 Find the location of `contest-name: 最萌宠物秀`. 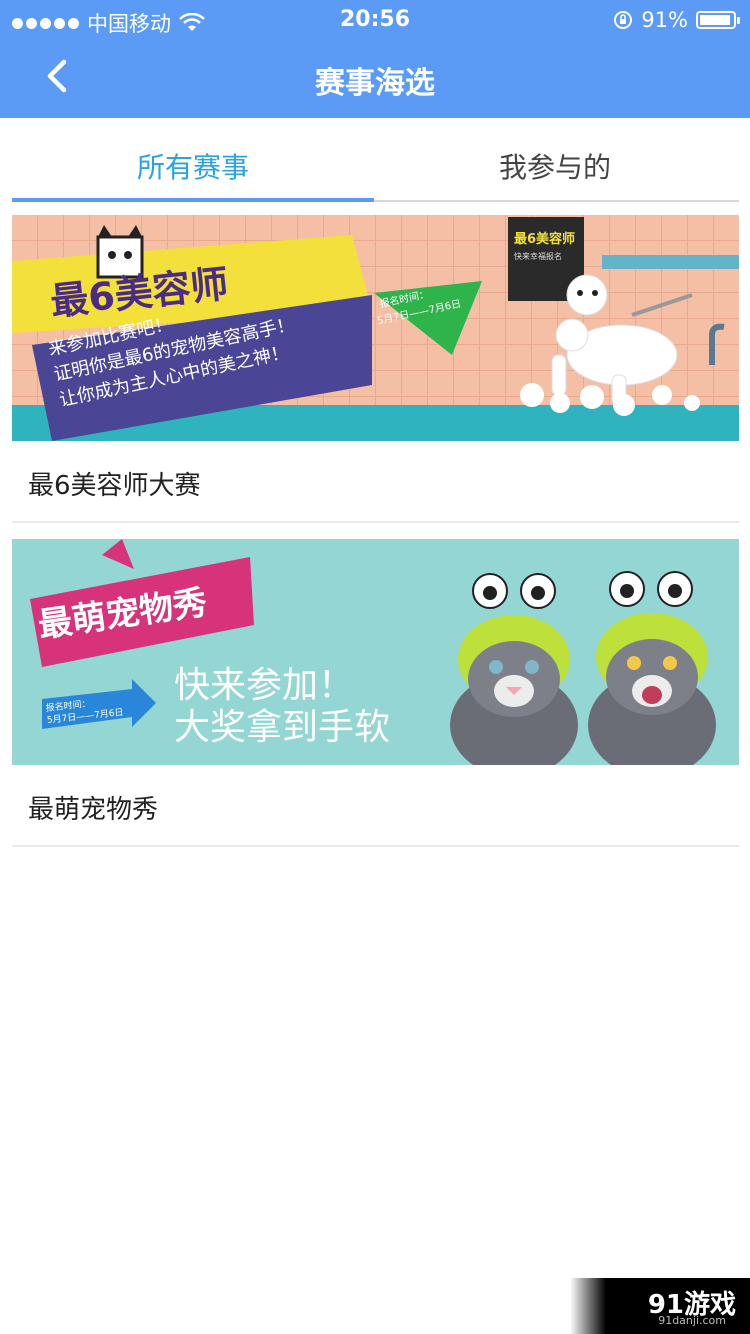

contest-name: 最萌宠物秀 is located at coordinates (93, 807).